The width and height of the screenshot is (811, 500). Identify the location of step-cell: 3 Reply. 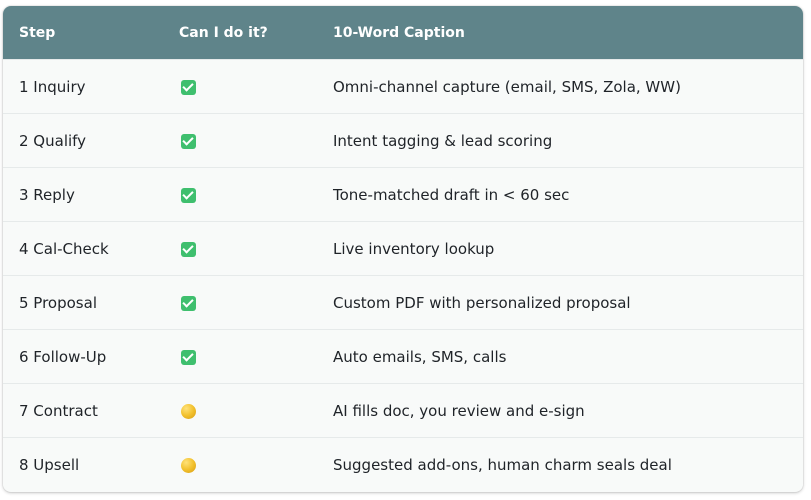
(47, 194).